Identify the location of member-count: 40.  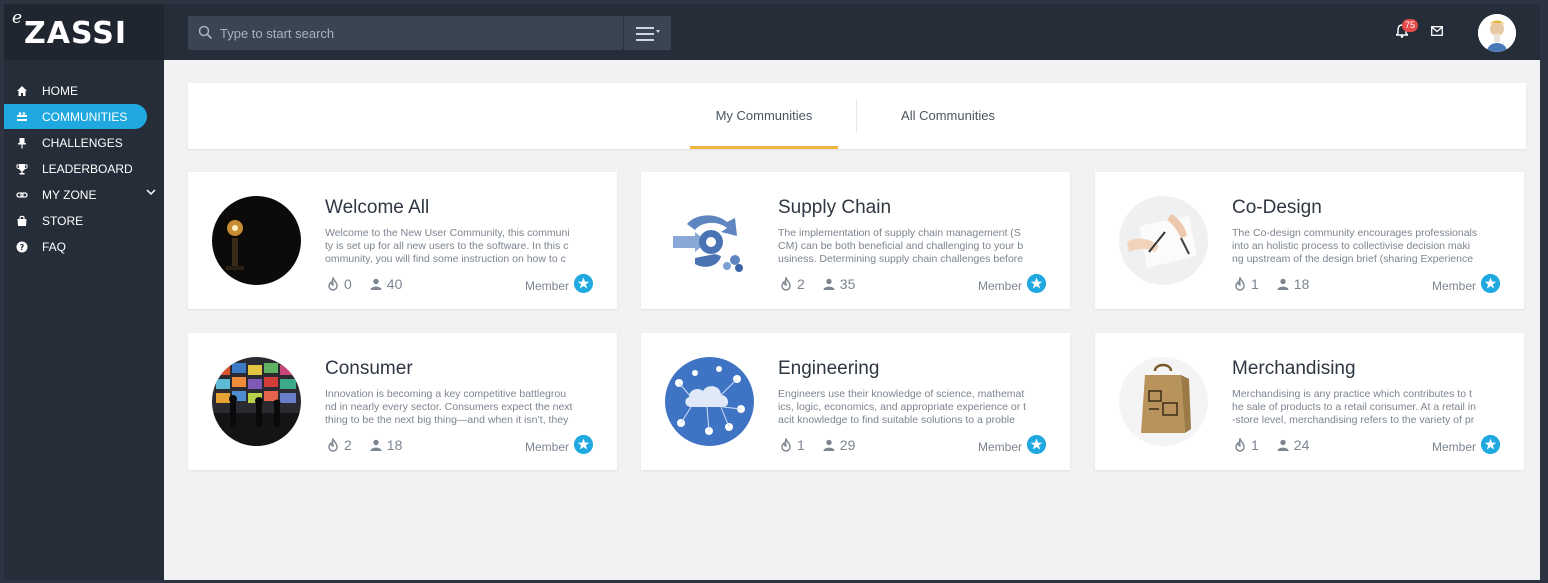
(394, 284).